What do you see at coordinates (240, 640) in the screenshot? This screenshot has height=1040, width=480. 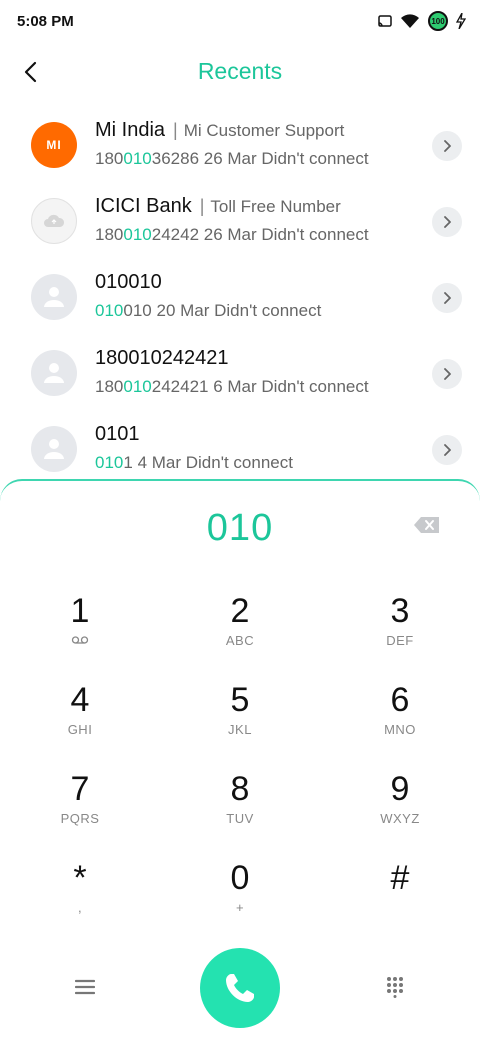 I see `key-letters: ABC` at bounding box center [240, 640].